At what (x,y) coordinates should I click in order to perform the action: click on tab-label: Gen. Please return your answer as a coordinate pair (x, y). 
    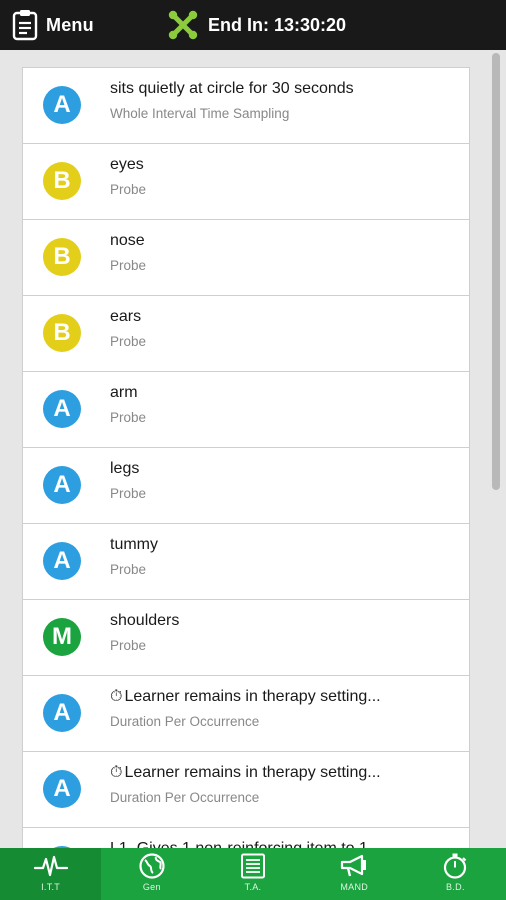
    Looking at the image, I should click on (151, 887).